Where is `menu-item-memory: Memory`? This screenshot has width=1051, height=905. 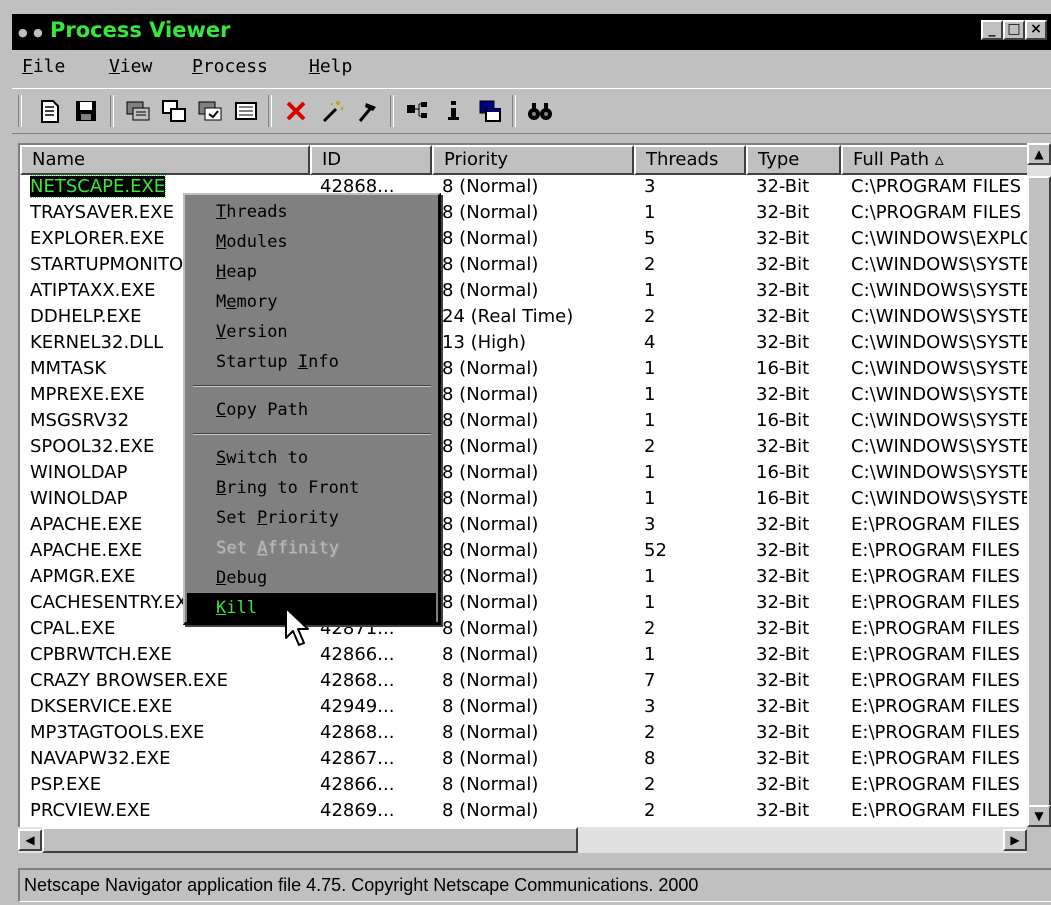 menu-item-memory: Memory is located at coordinates (311, 302).